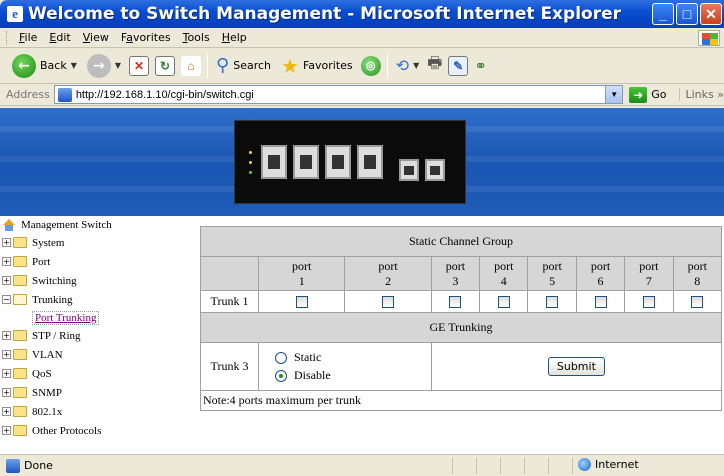 The height and width of the screenshot is (476, 724). I want to click on submit-cell: Submit, so click(576, 366).